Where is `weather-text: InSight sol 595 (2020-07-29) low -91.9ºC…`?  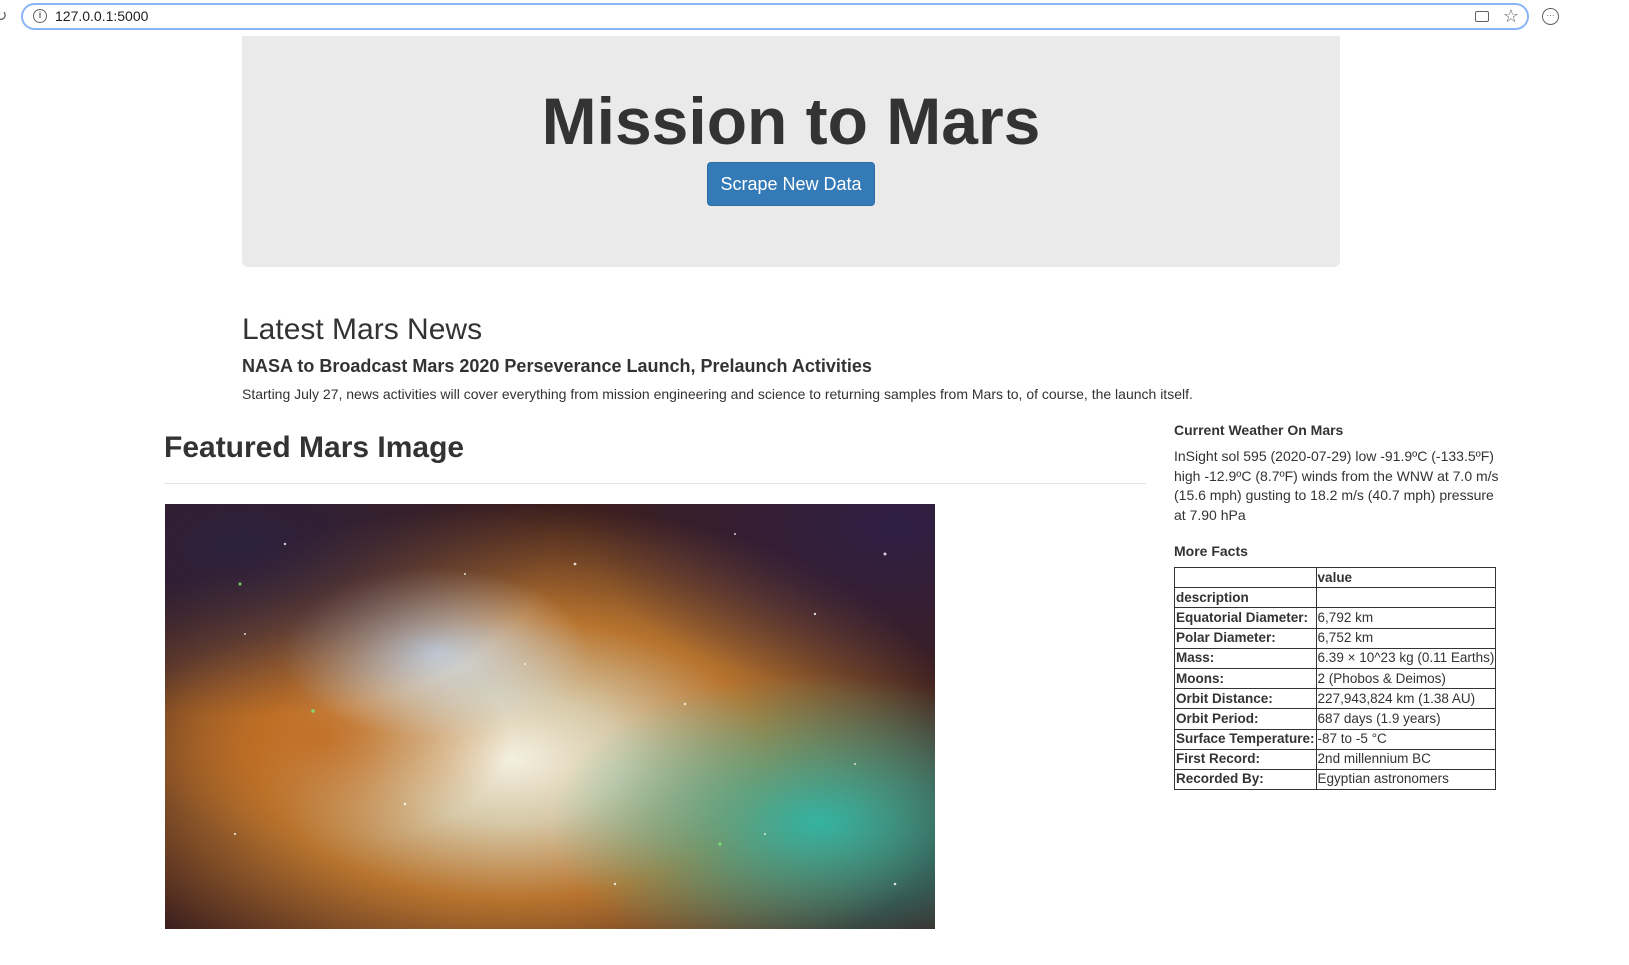
weather-text: InSight sol 595 (2020-07-29) low -91.9ºC… is located at coordinates (1336, 485).